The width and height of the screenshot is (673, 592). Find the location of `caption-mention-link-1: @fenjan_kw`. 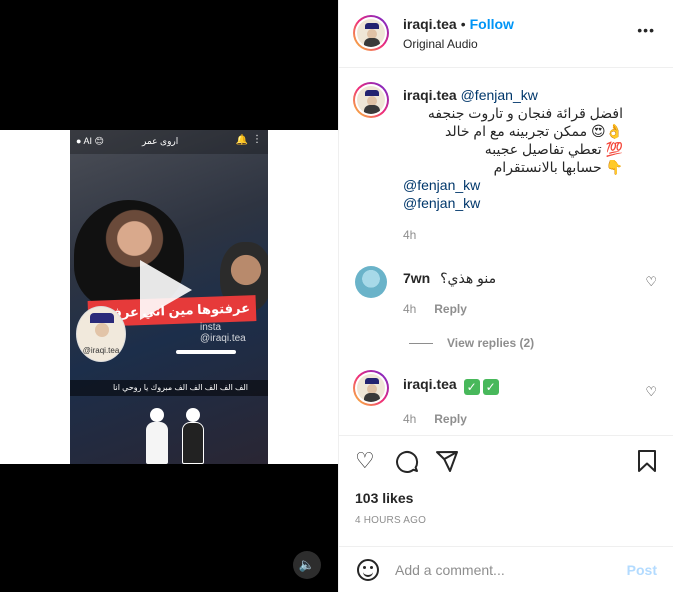

caption-mention-link-1: @fenjan_kw is located at coordinates (513, 185).